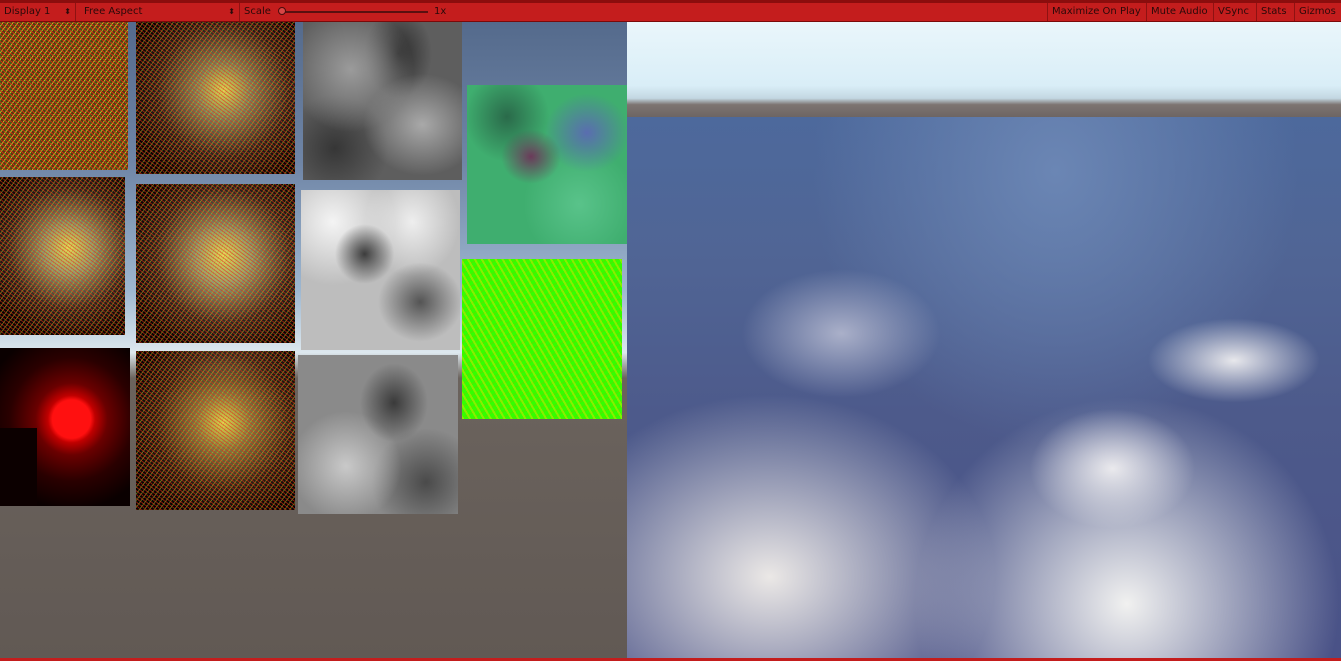  I want to click on glow-texture, so click(65, 427).